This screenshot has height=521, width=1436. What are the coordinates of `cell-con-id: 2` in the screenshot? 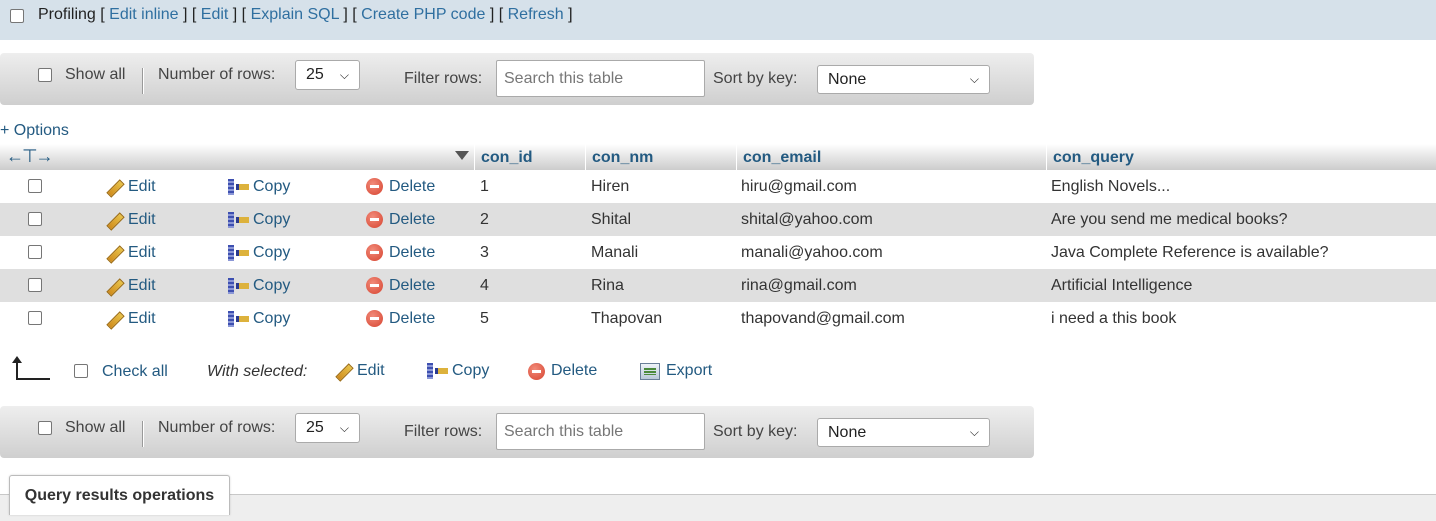 It's located at (484, 219).